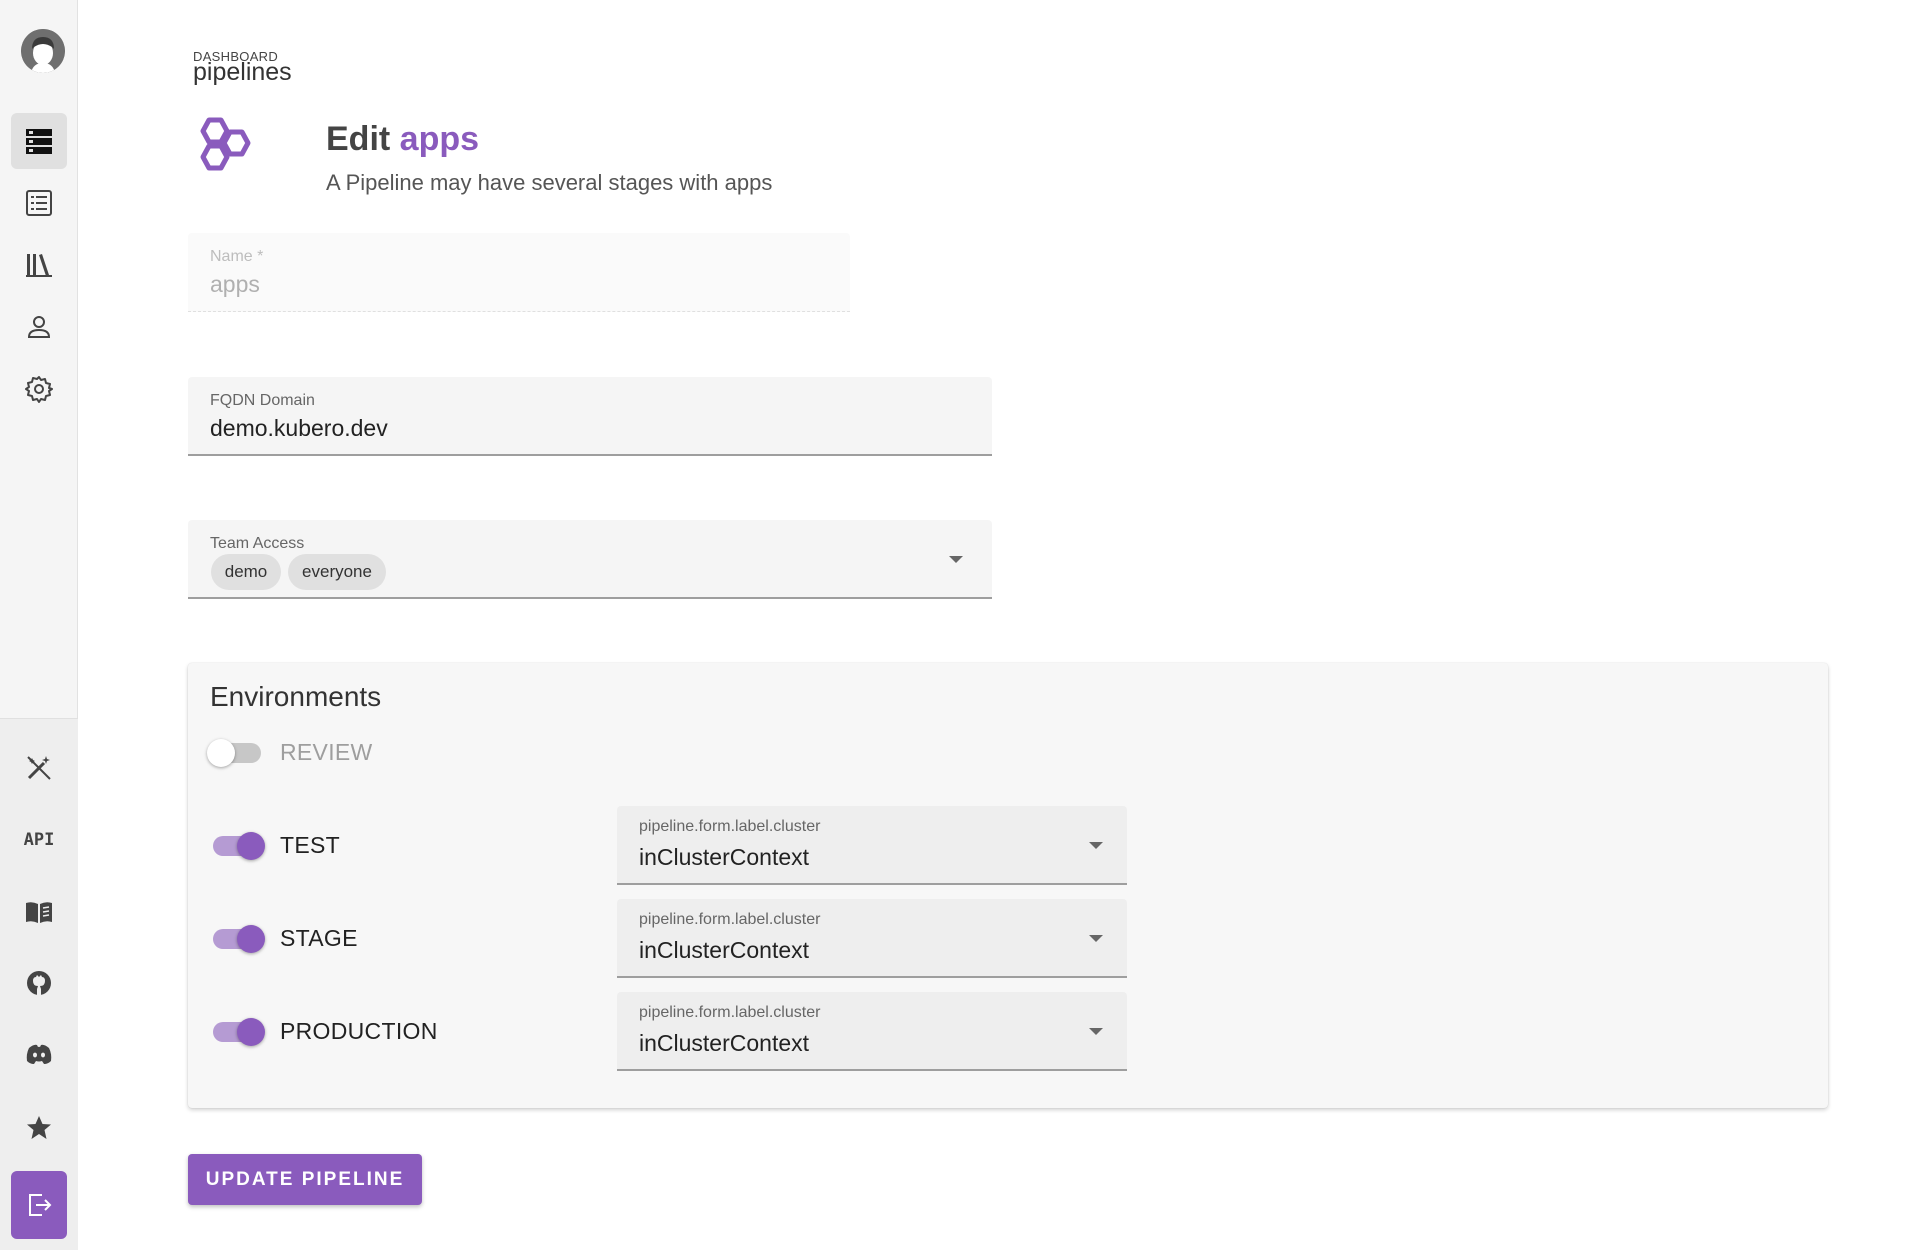 This screenshot has height=1250, width=1920. I want to click on user-avatar, so click(43, 51).